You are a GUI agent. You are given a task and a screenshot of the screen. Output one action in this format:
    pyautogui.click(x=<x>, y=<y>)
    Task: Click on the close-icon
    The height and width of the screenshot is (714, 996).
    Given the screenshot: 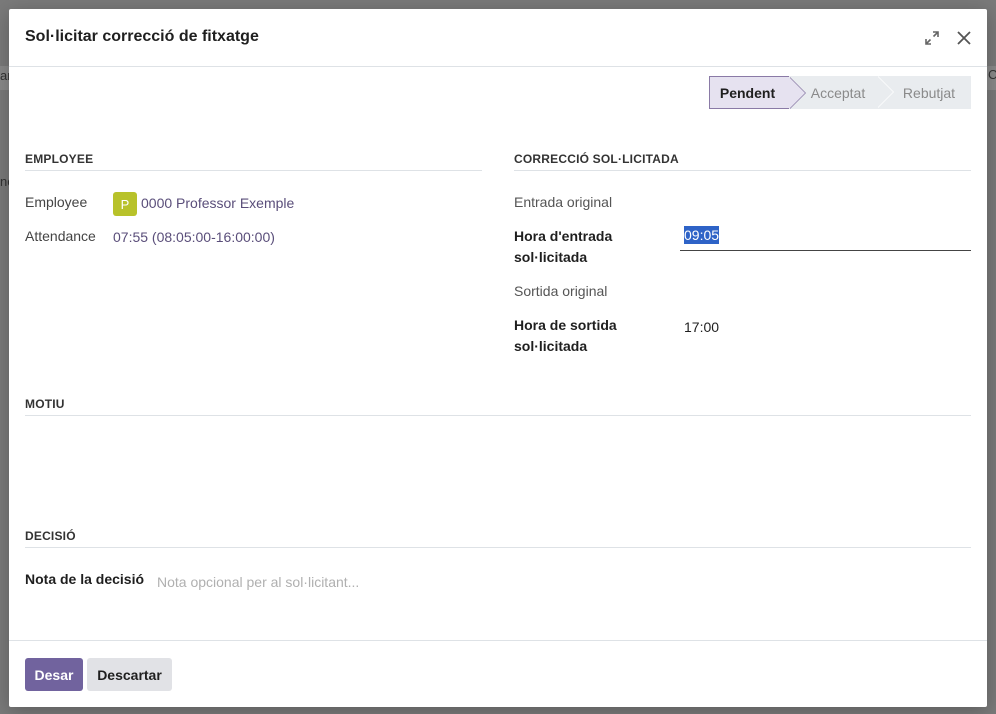 What is the action you would take?
    pyautogui.click(x=964, y=38)
    